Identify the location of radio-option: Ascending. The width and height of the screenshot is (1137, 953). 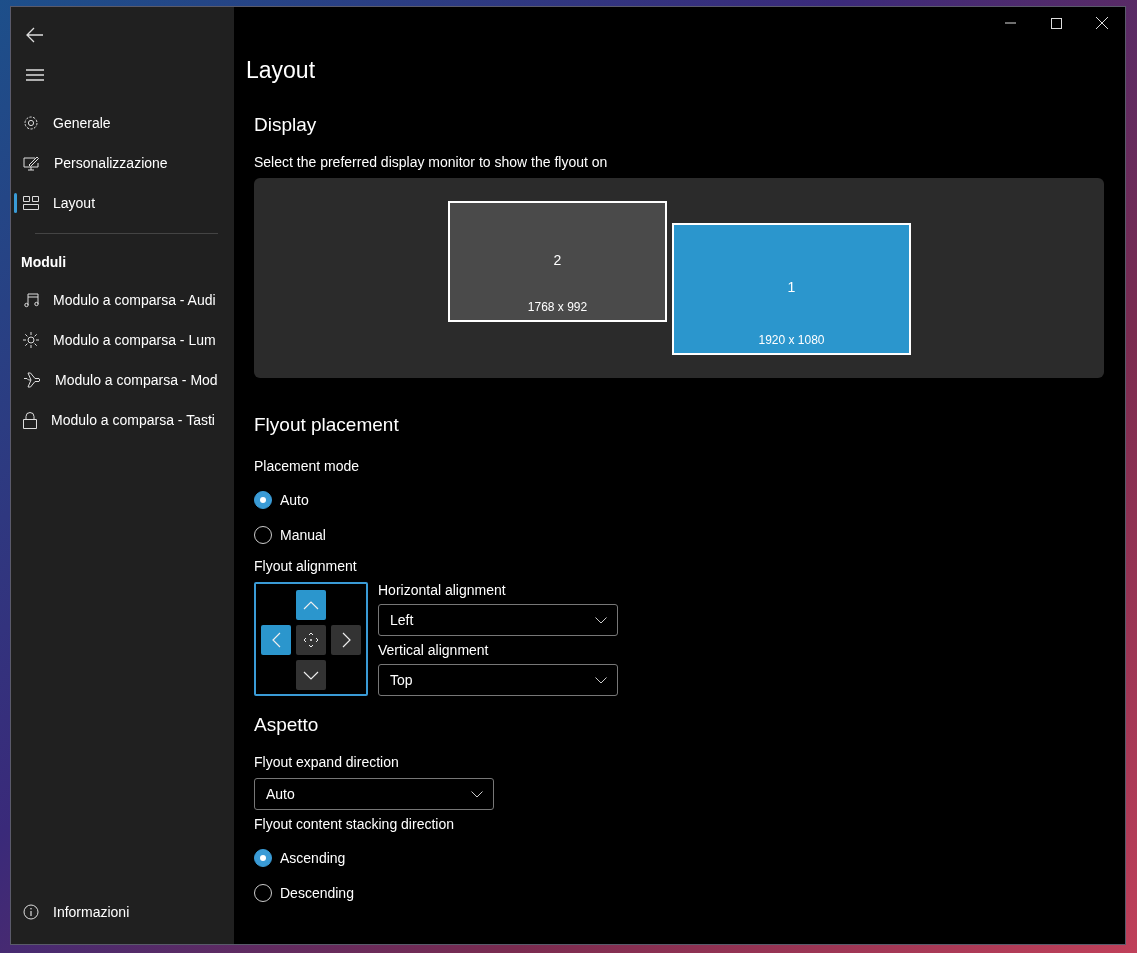
(300, 857).